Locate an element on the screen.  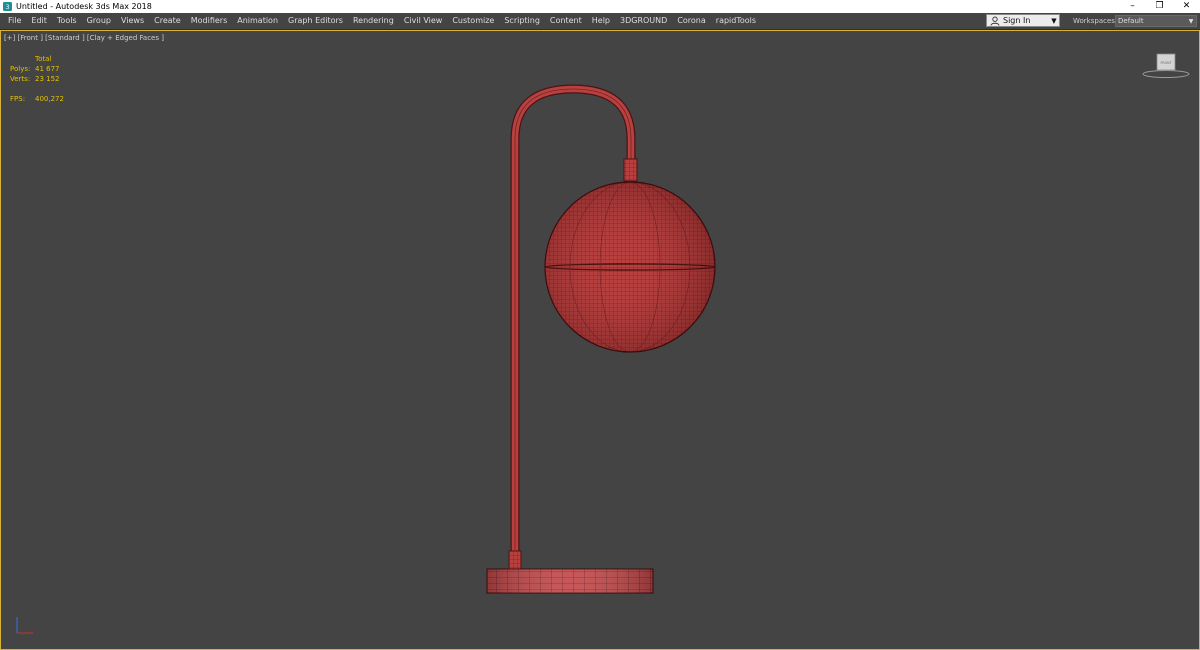
menu-rendering: Rendering is located at coordinates (373, 21).